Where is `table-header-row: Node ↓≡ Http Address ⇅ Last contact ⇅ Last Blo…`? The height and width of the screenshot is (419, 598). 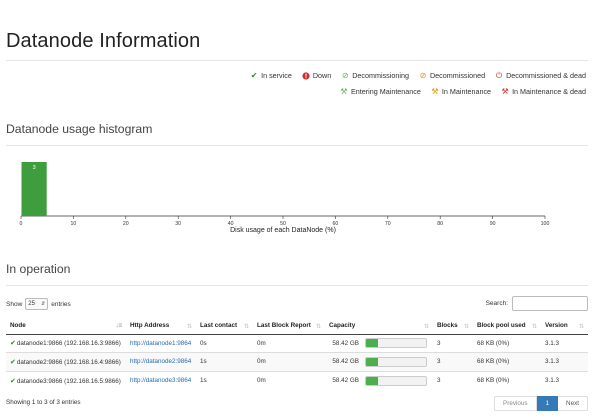
table-header-row: Node ↓≡ Http Address ⇅ Last contact ⇅ Last Blo… is located at coordinates (297, 326).